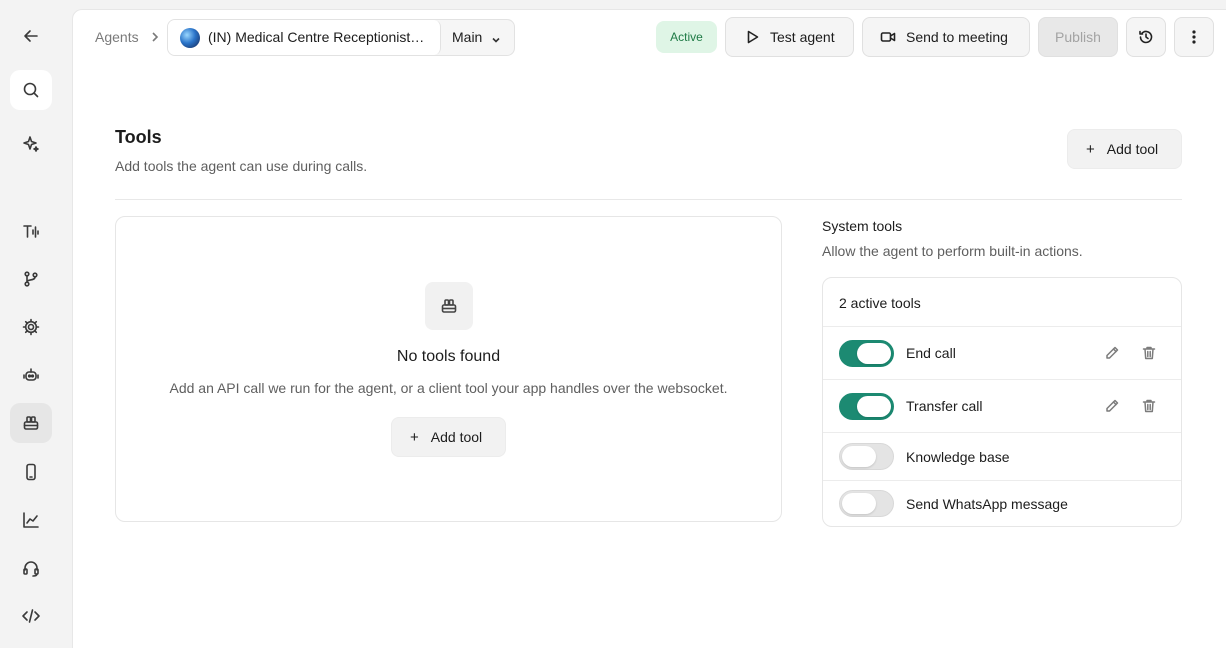 This screenshot has height=648, width=1226. Describe the element at coordinates (944, 406) in the screenshot. I see `system-tool-label: Transfer call` at that location.